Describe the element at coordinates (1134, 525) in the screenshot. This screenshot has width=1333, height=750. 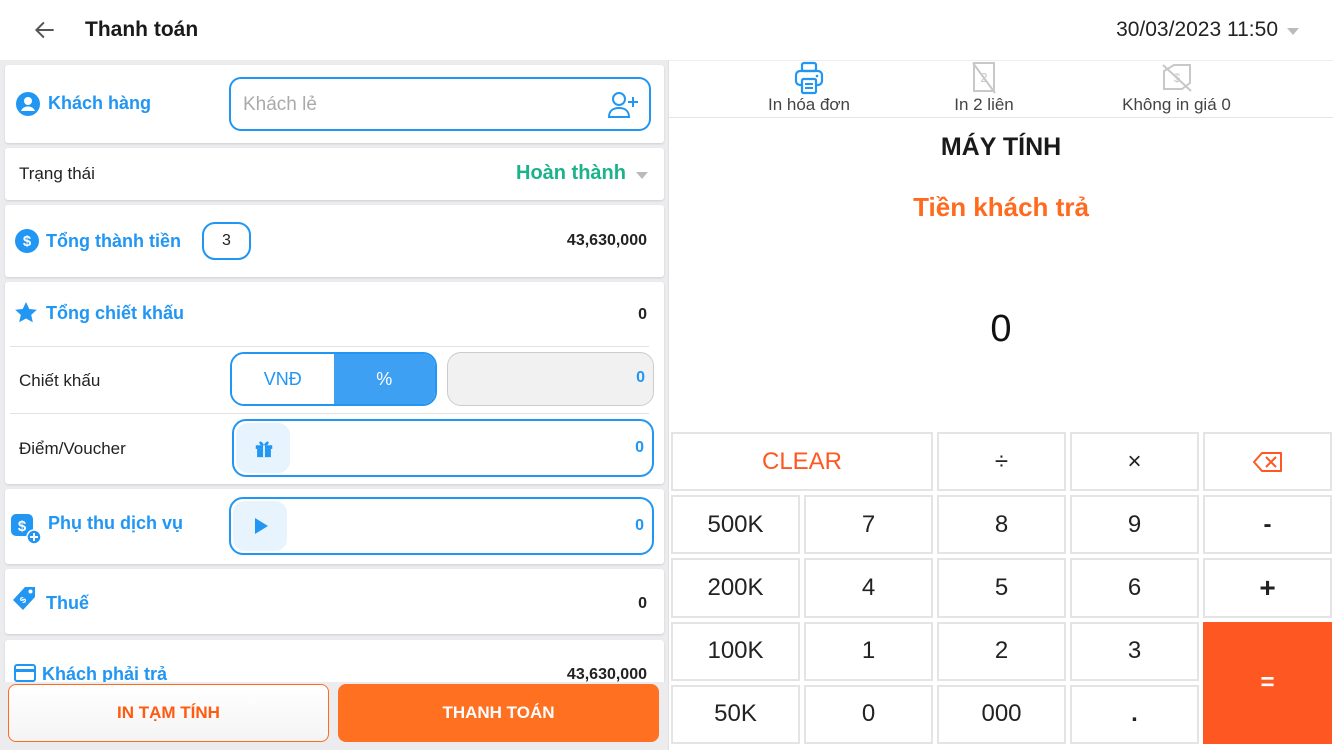
I see `key-9: 9` at that location.